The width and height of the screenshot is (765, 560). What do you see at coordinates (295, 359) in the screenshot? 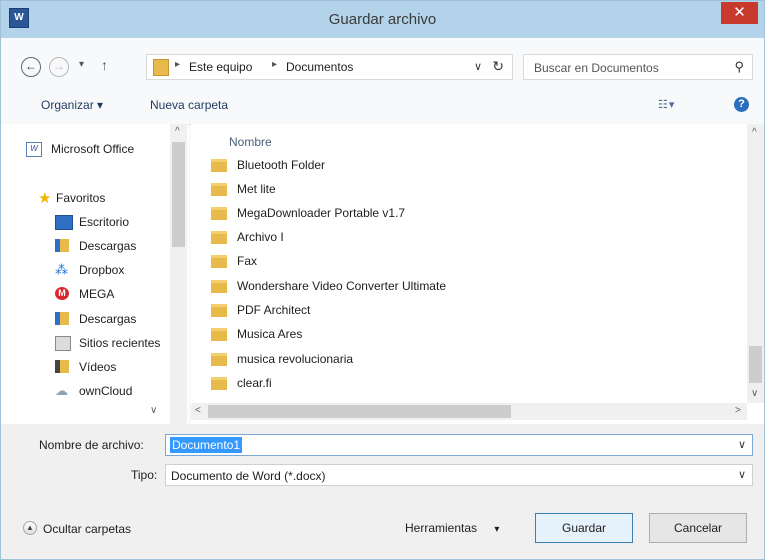
I see `file-name: musica revolucionaria` at bounding box center [295, 359].